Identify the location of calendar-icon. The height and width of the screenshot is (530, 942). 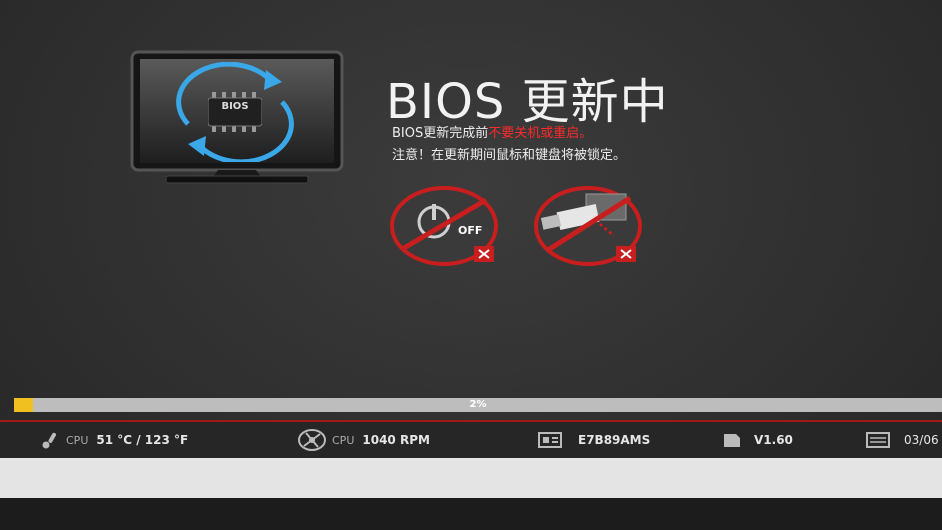
(878, 440).